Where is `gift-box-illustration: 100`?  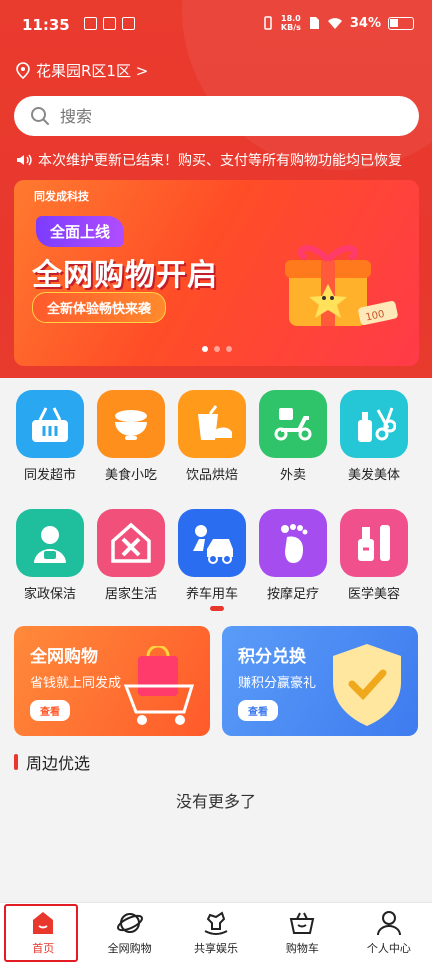 gift-box-illustration: 100 is located at coordinates (341, 285).